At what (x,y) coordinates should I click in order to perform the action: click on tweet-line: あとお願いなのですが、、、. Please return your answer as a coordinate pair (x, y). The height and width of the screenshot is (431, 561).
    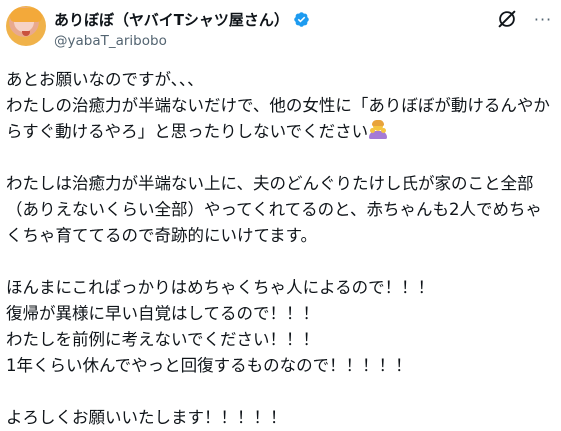
    Looking at the image, I should click on (105, 79).